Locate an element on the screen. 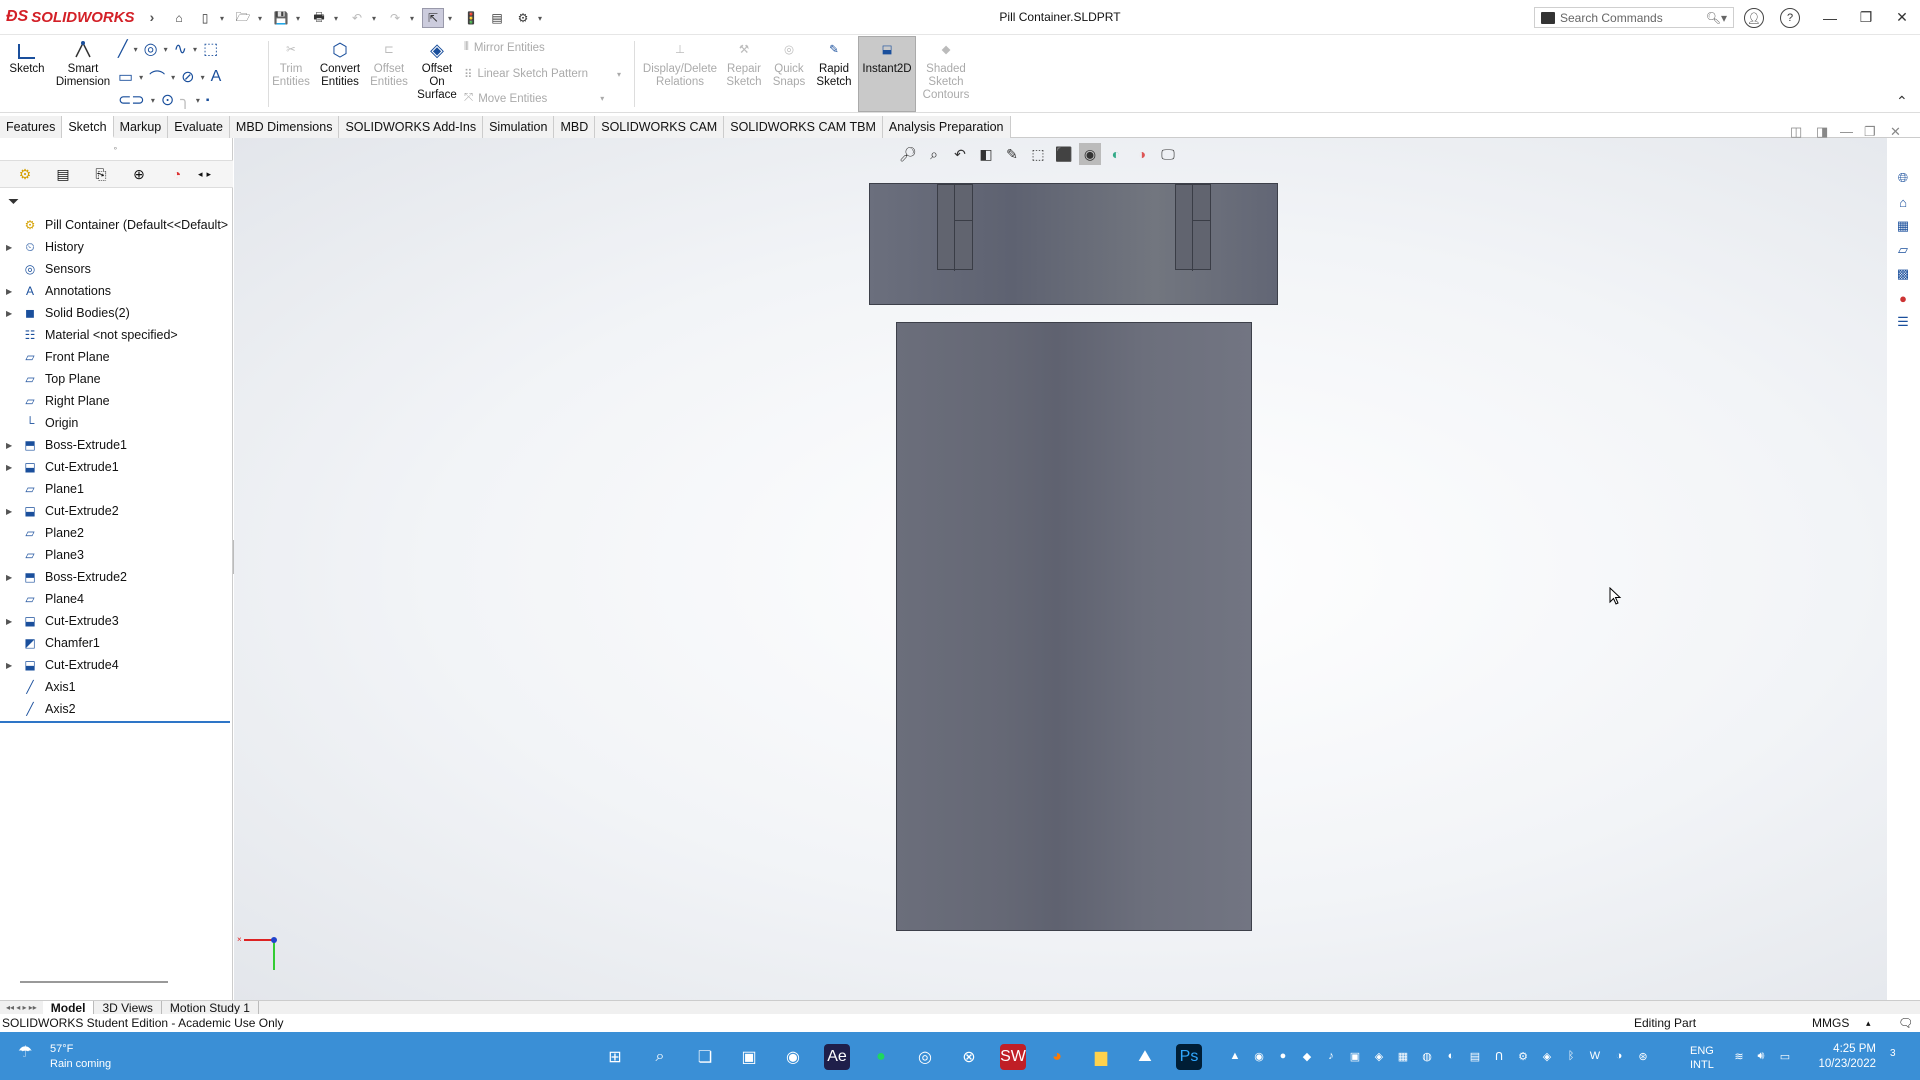 This screenshot has height=1080, width=1920. slot-icon: ⊂⊃ is located at coordinates (131, 100).